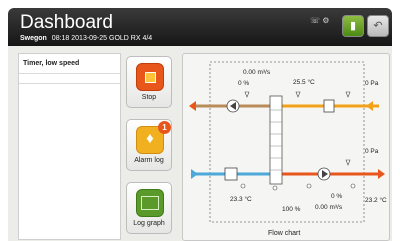 This screenshot has height=241, width=400. I want to click on exhaust-arrow-icon, so click(192, 106).